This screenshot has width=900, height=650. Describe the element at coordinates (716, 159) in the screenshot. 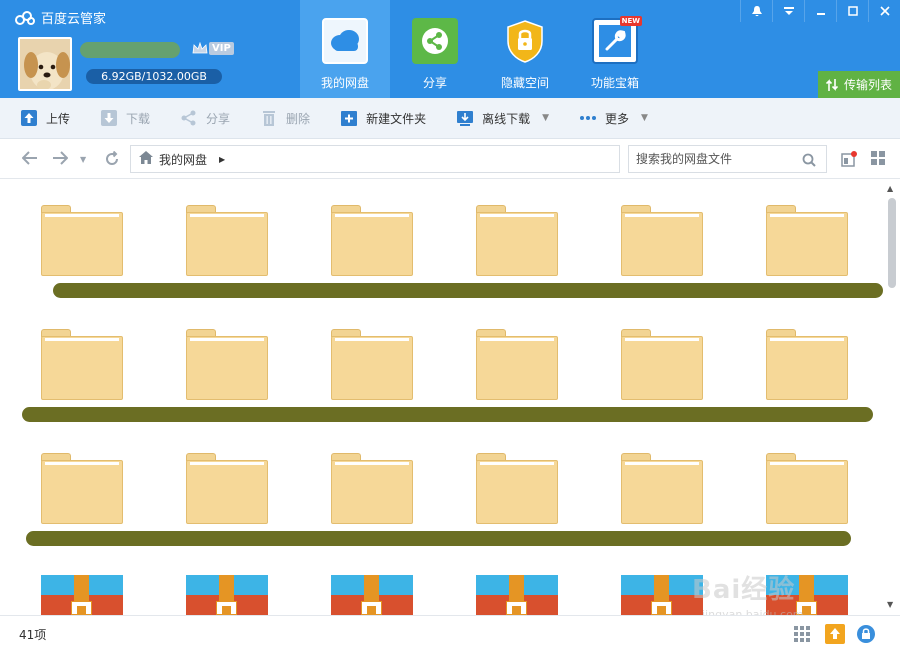

I see `search-input` at that location.